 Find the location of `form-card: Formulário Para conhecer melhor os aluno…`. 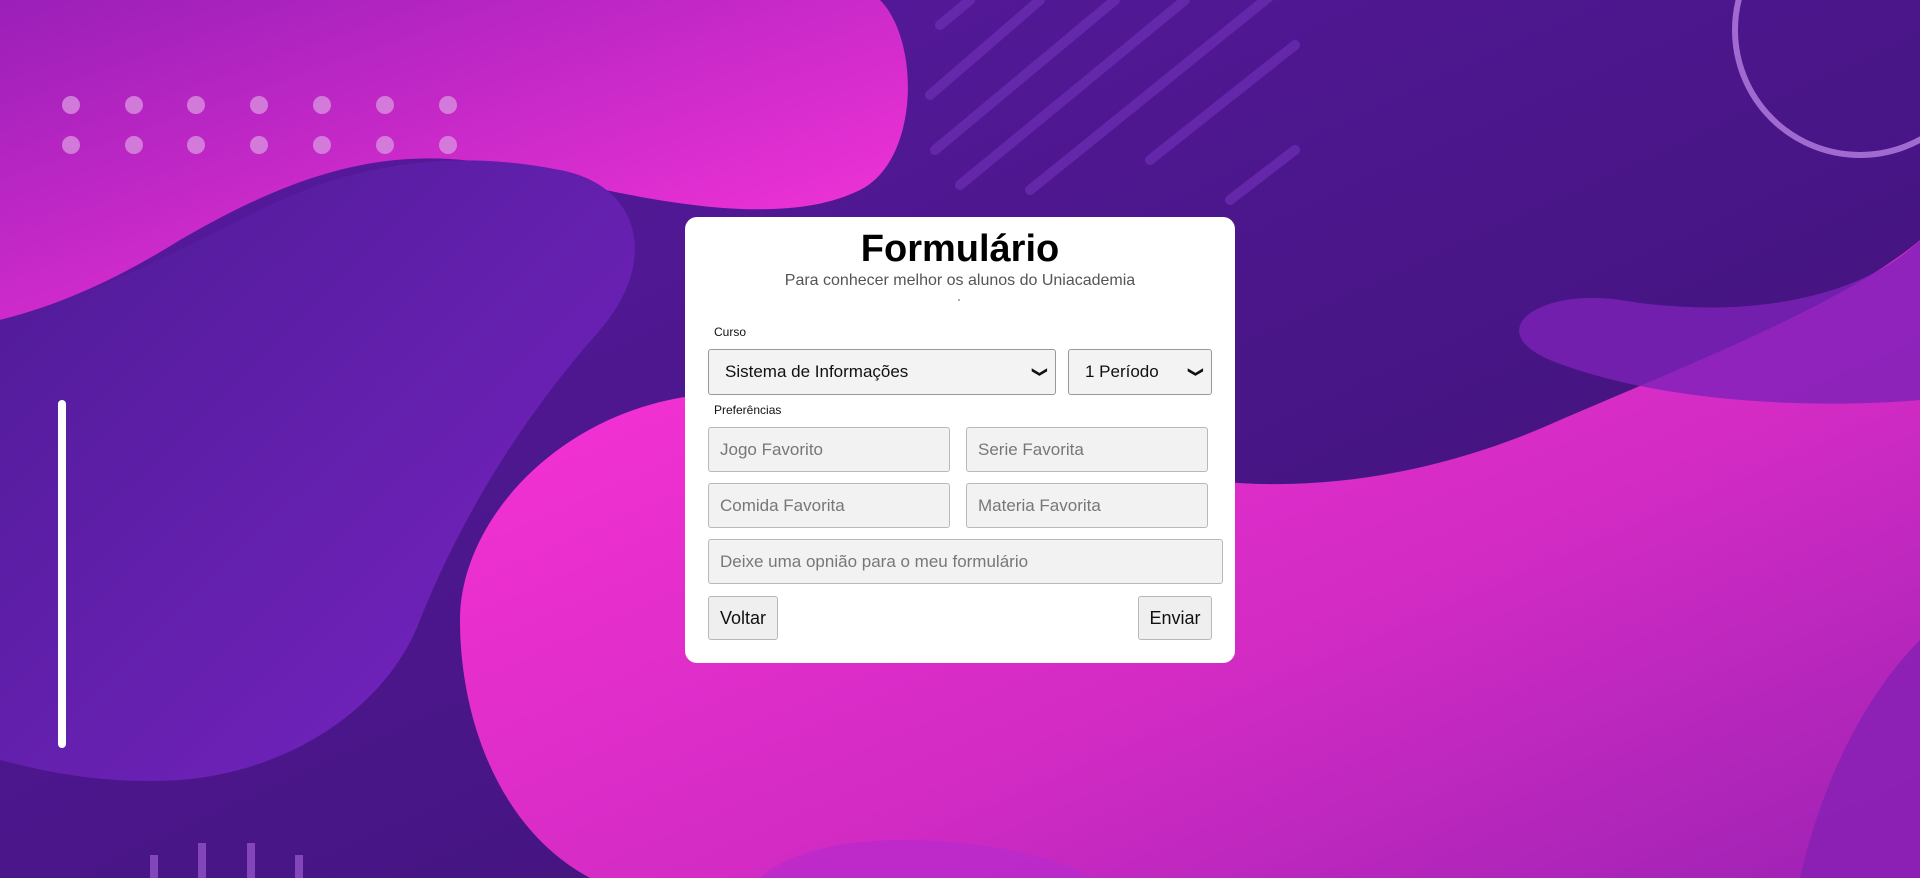

form-card: Formulário Para conhecer melhor os aluno… is located at coordinates (960, 440).